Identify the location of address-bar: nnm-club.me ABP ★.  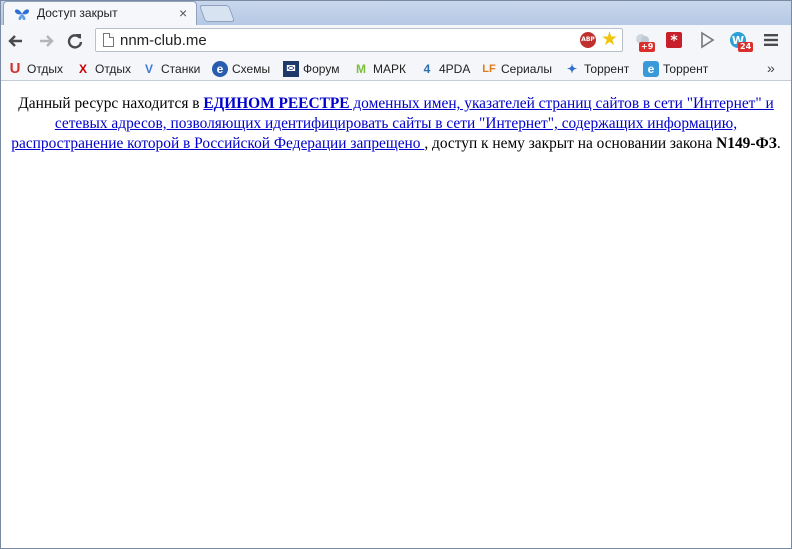
(359, 40).